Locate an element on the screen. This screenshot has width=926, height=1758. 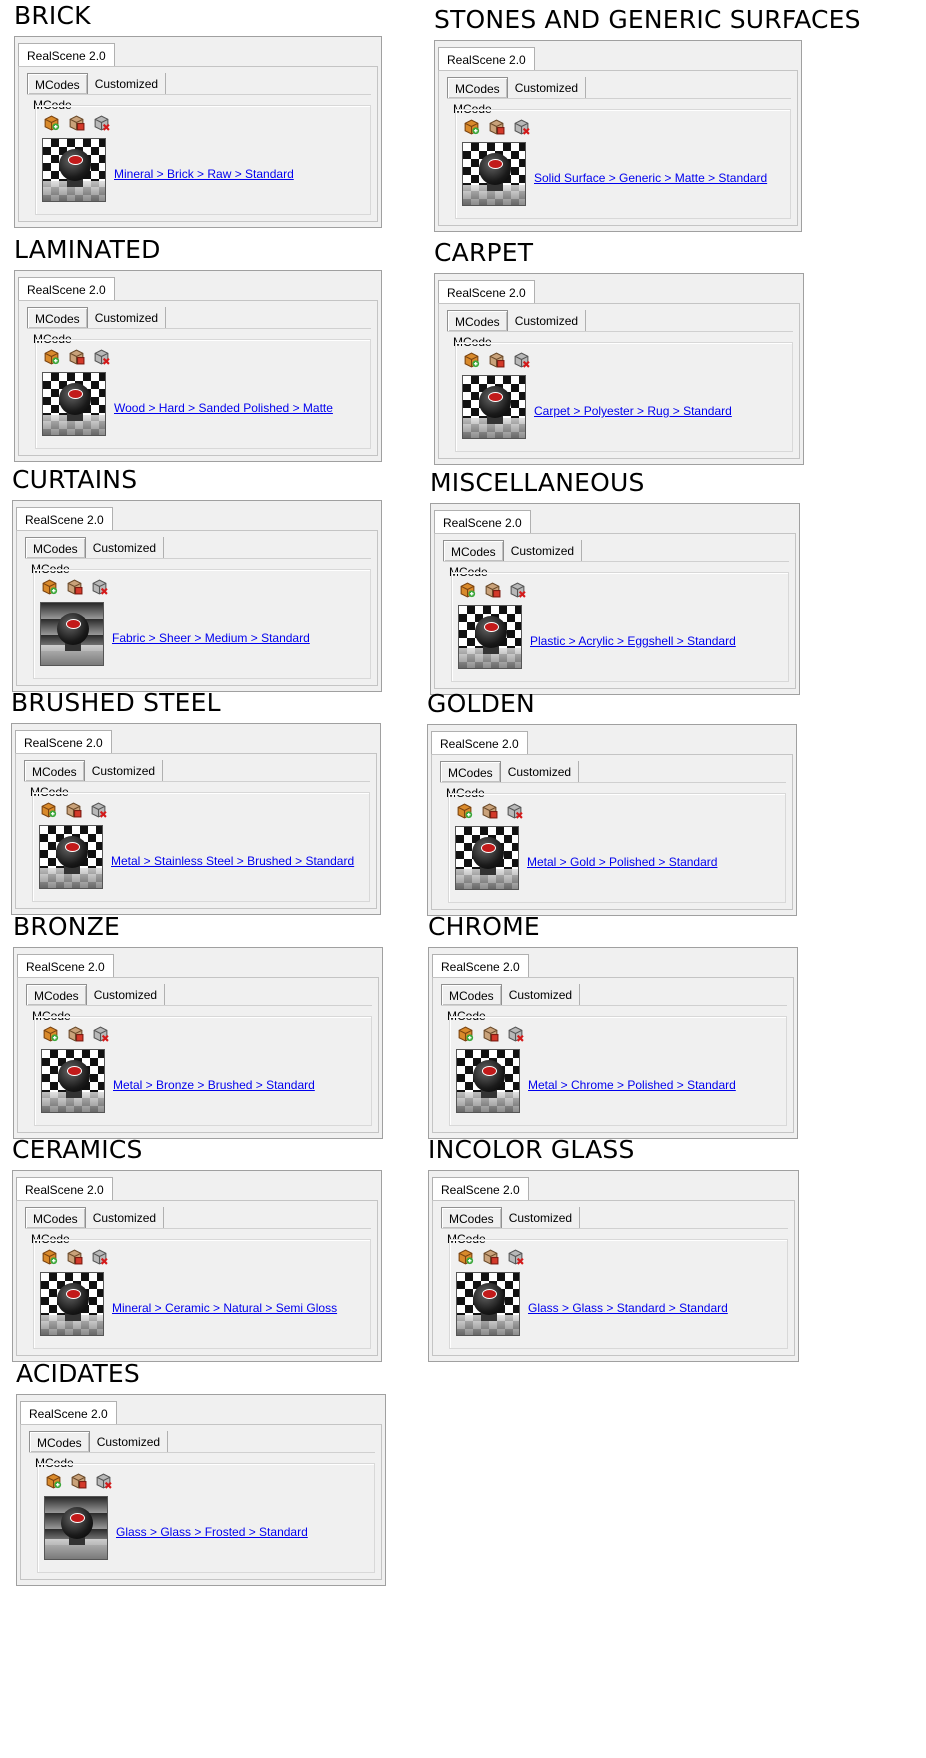
mcode-path-link: Glass > Glass > Standard > Standard is located at coordinates (628, 1308).